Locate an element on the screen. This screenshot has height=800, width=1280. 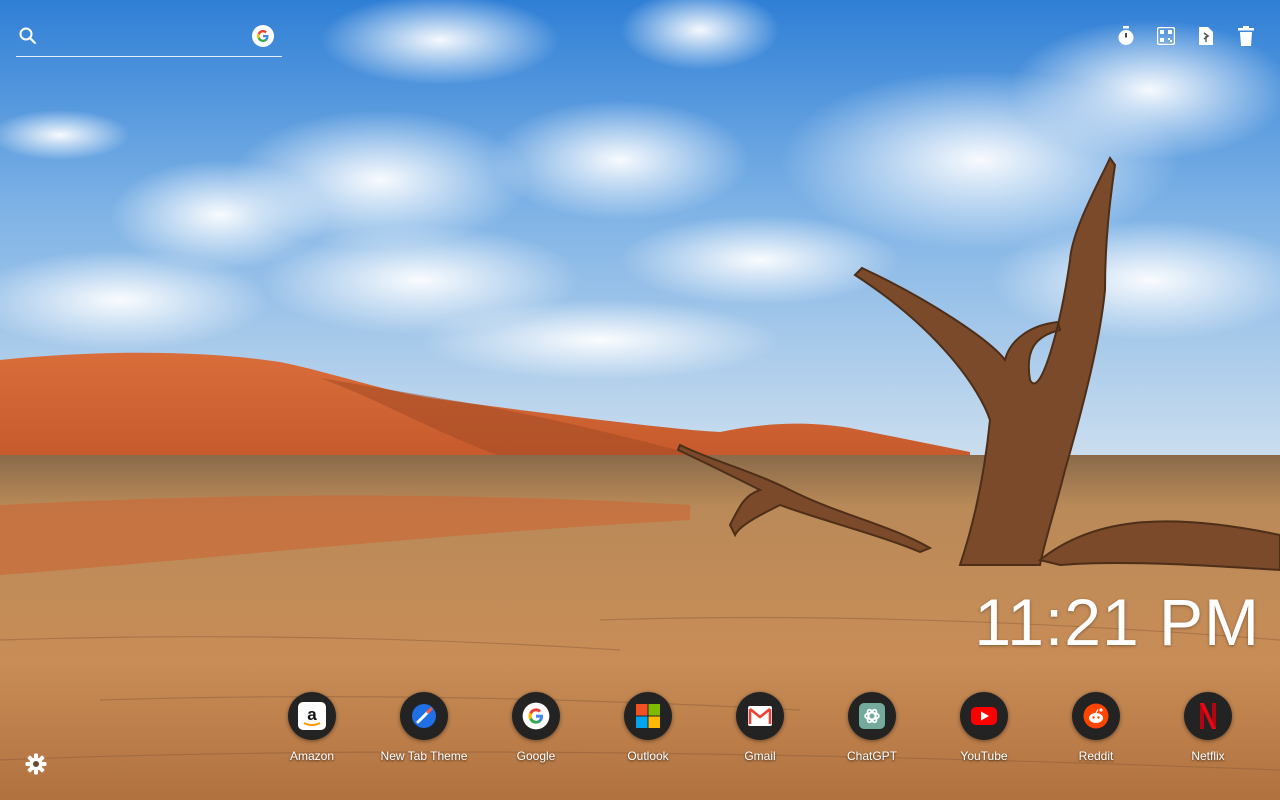
trash-icon is located at coordinates (1246, 36).